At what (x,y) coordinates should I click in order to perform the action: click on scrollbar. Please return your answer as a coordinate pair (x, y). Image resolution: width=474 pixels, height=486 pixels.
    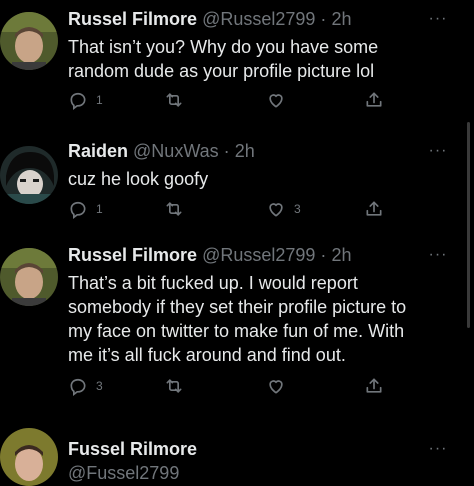
    Looking at the image, I should click on (468, 225).